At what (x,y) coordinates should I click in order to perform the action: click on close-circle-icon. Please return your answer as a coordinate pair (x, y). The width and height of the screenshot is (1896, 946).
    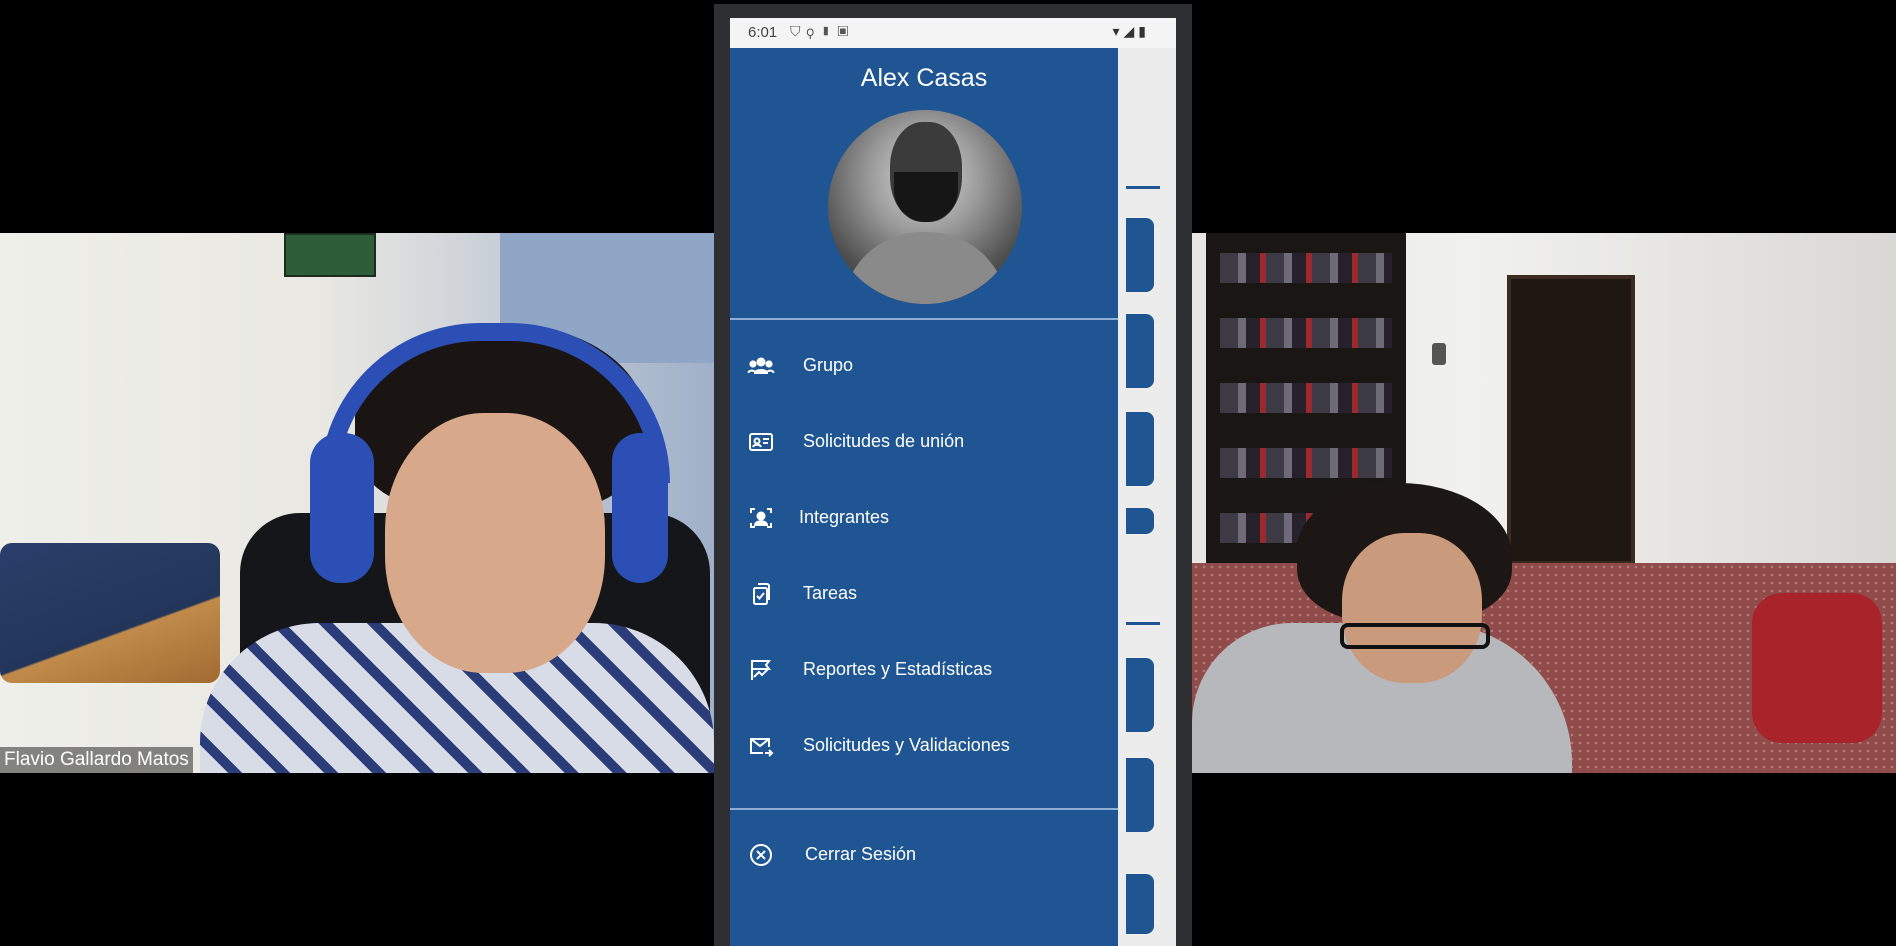
    Looking at the image, I should click on (761, 855).